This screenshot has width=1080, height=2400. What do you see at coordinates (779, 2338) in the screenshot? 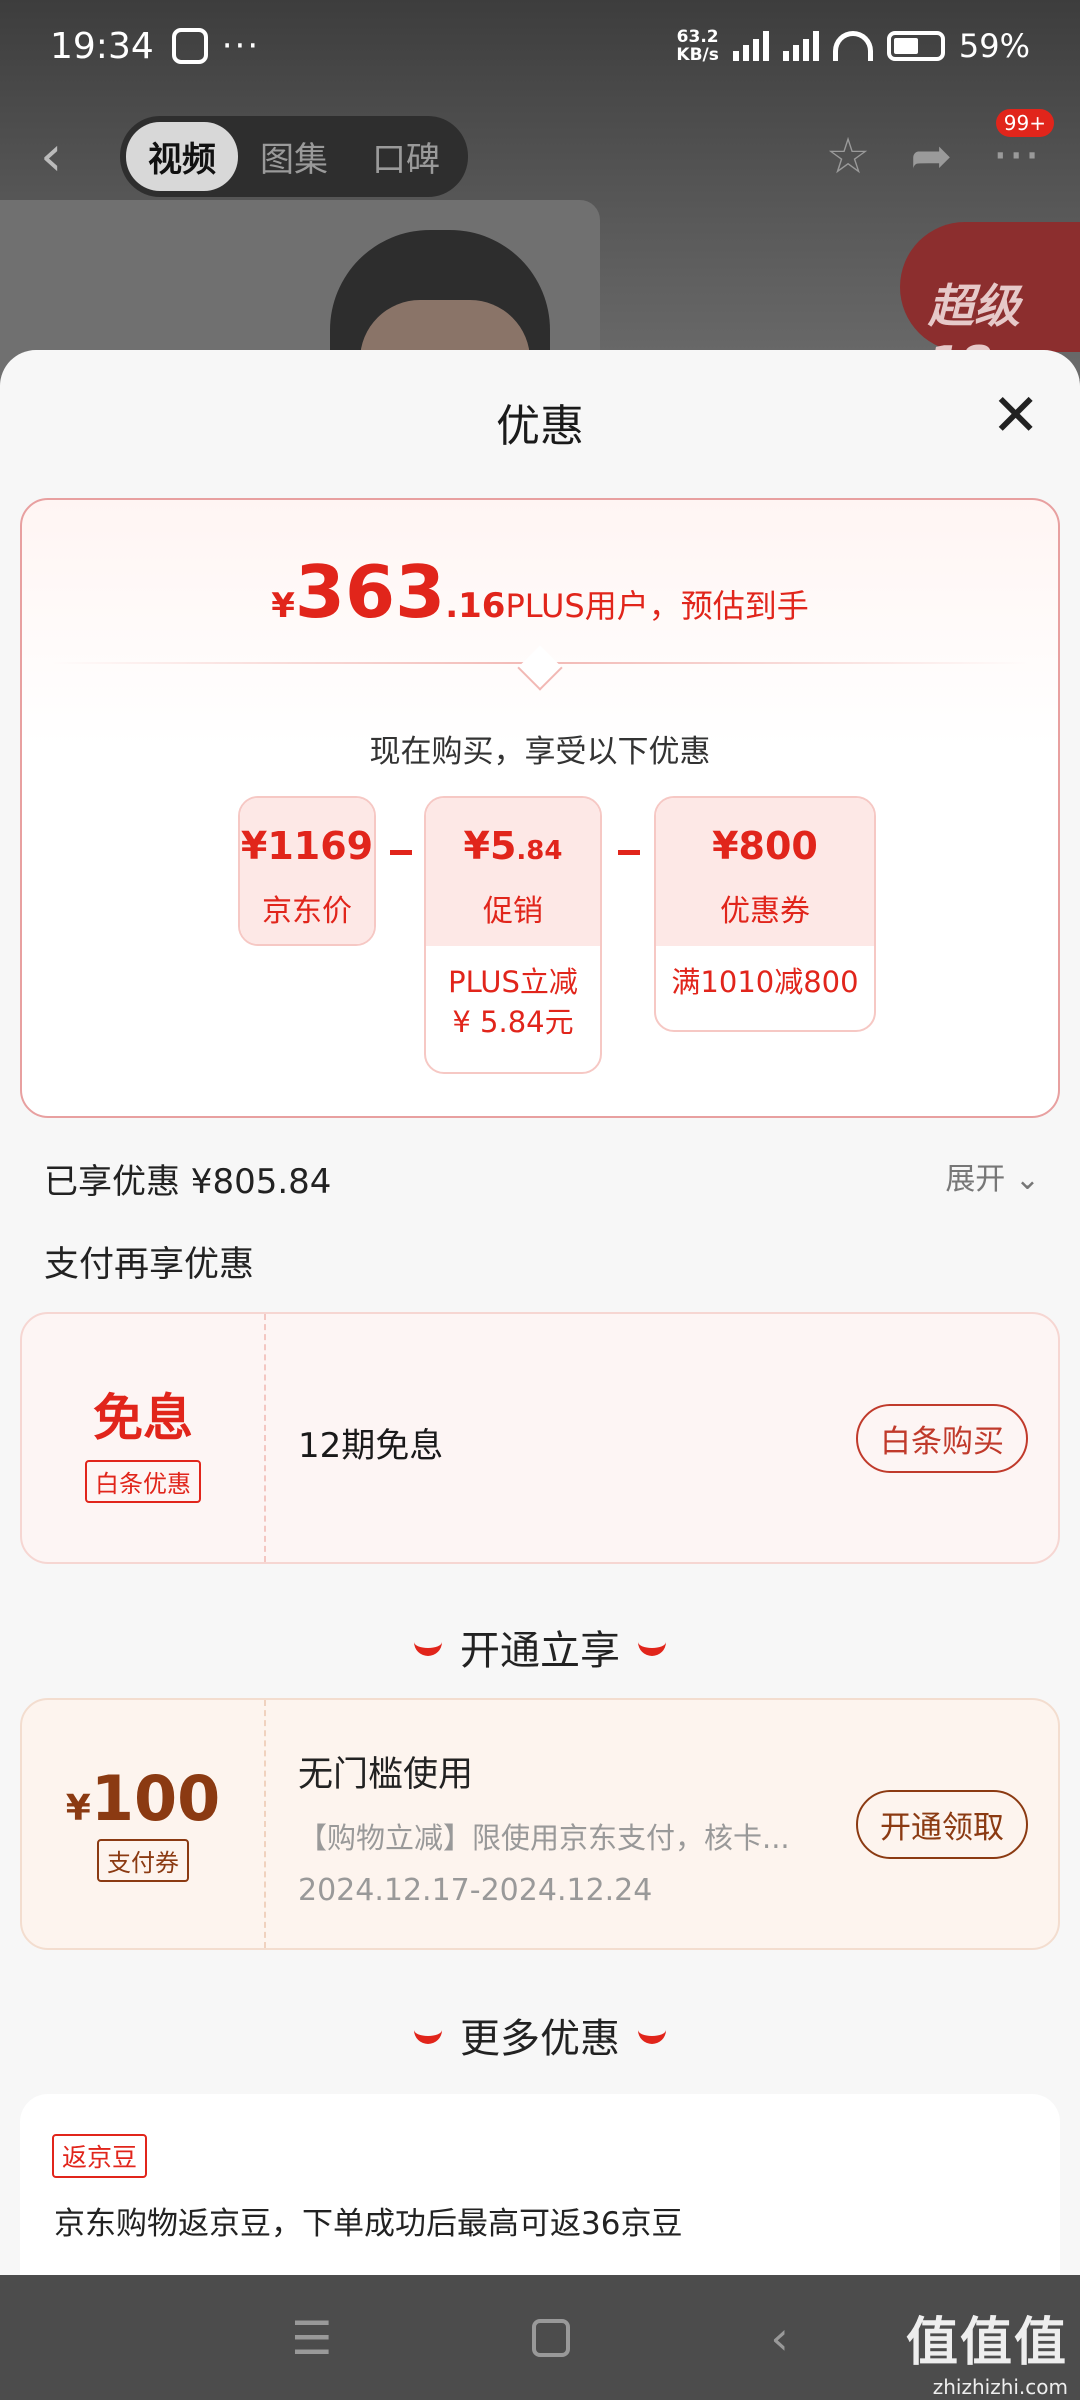
I see `back-icon: ‹` at bounding box center [779, 2338].